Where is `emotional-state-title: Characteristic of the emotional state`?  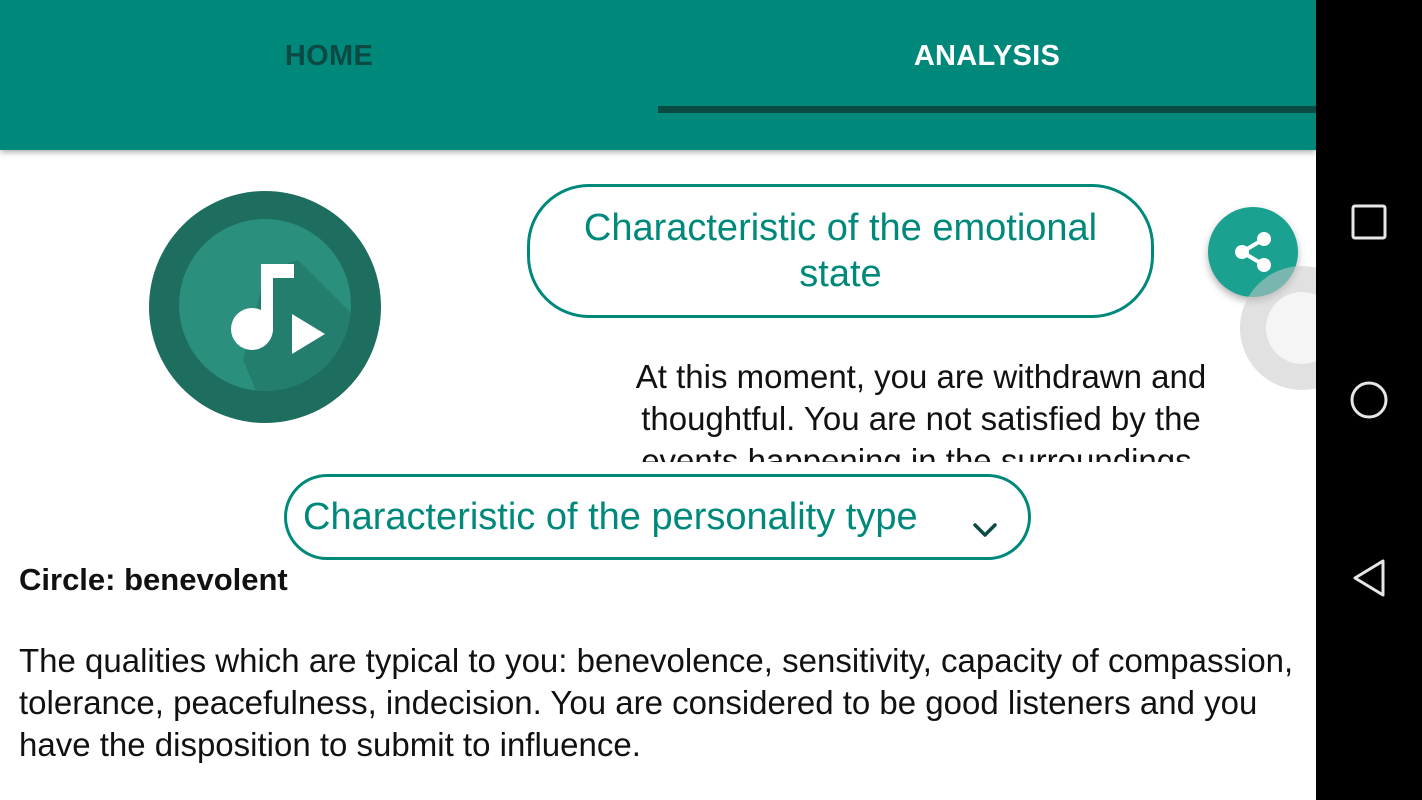 emotional-state-title: Characteristic of the emotional state is located at coordinates (840, 251).